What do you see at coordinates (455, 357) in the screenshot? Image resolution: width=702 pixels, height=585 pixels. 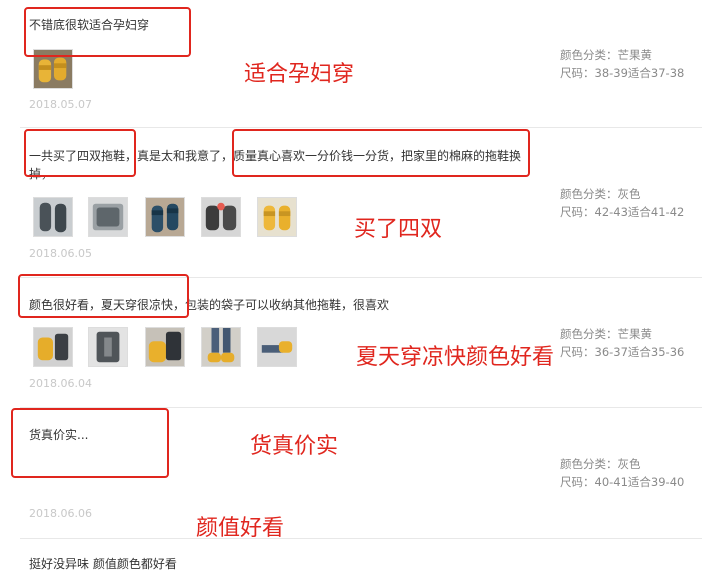 I see `annotation-label: 夏天穿凉快颜色好看` at bounding box center [455, 357].